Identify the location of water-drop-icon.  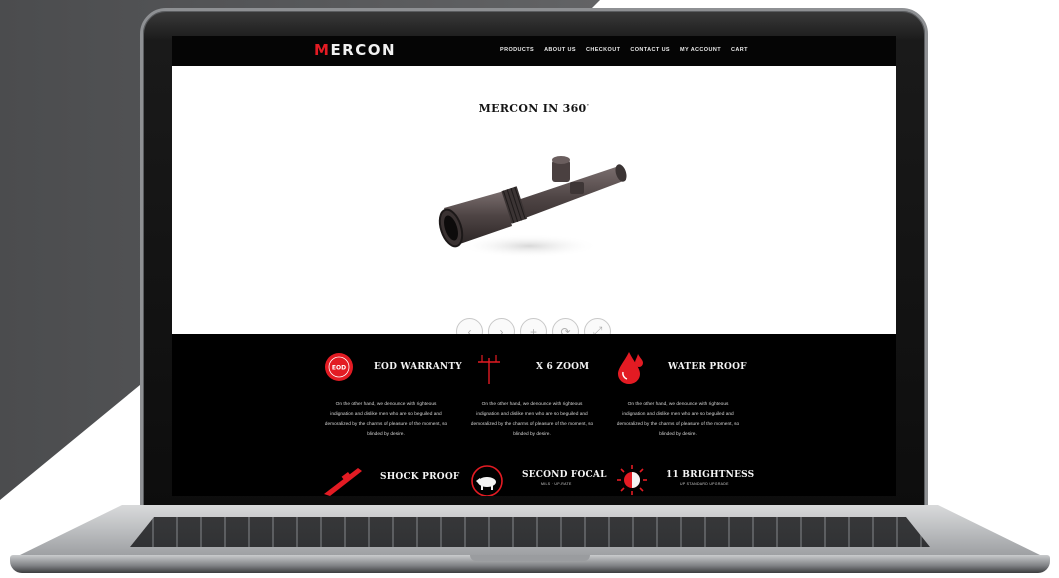
(630, 368).